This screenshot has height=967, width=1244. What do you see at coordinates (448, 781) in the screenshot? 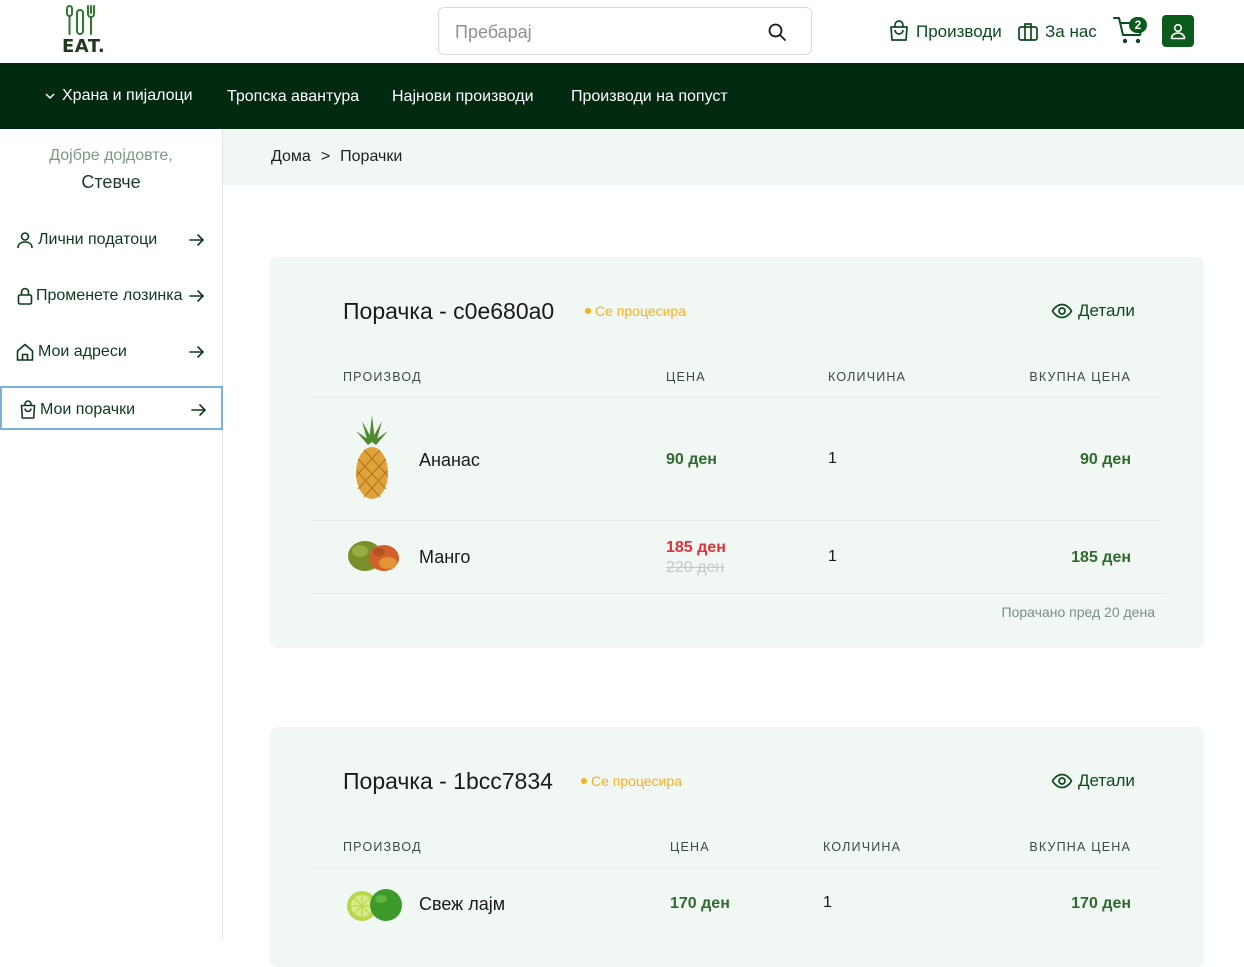
I see `order-title: Порачка - 1bcc7834` at bounding box center [448, 781].